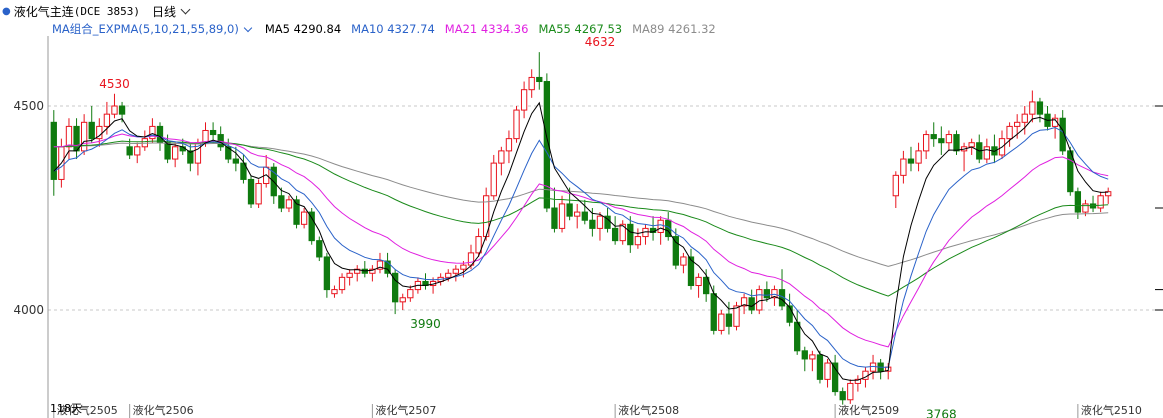 Image resolution: width=1163 pixels, height=418 pixels. I want to click on price-annotation: 4632, so click(600, 42).